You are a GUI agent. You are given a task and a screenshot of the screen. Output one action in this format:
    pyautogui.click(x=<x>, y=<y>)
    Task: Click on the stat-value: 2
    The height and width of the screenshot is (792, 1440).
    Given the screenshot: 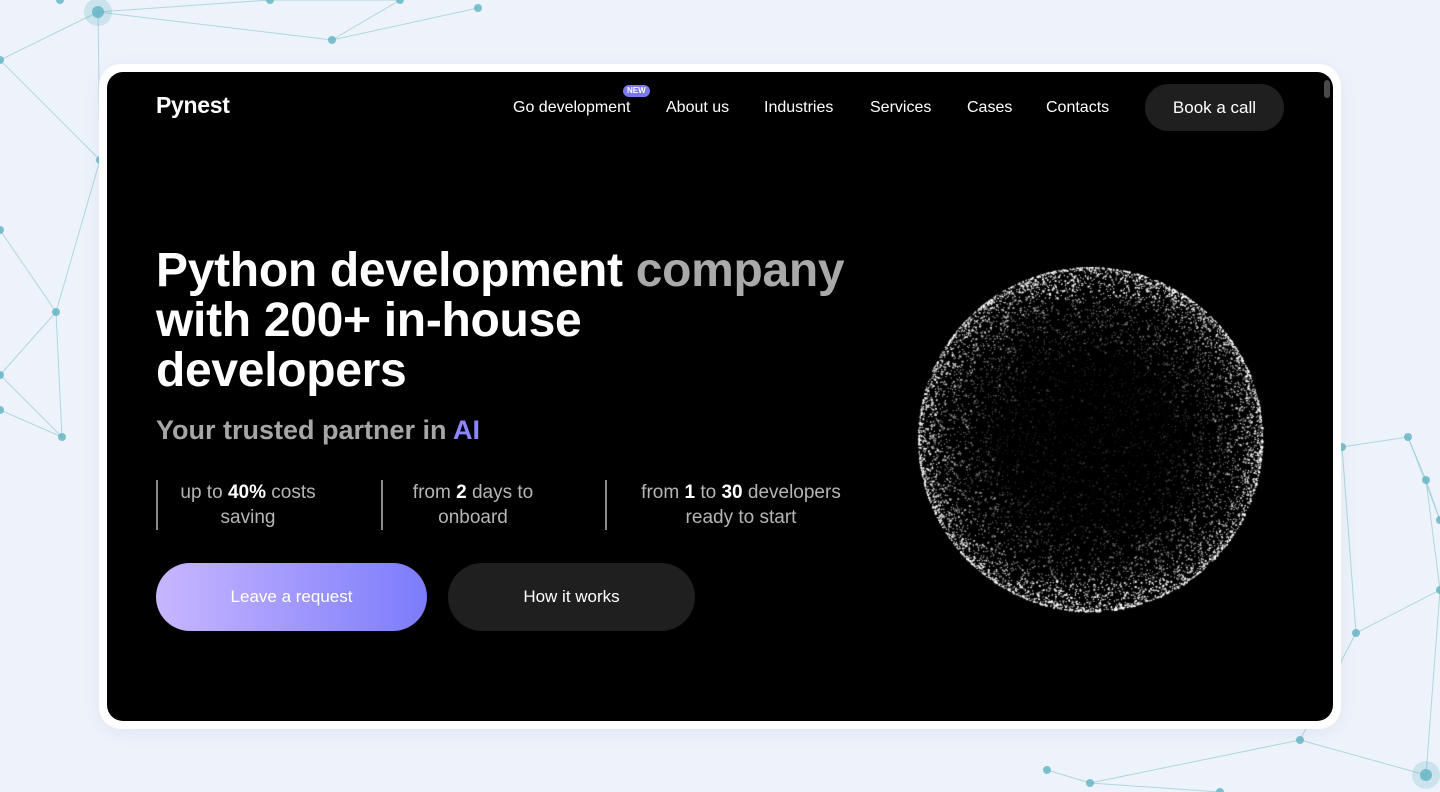 What is the action you would take?
    pyautogui.click(x=461, y=492)
    